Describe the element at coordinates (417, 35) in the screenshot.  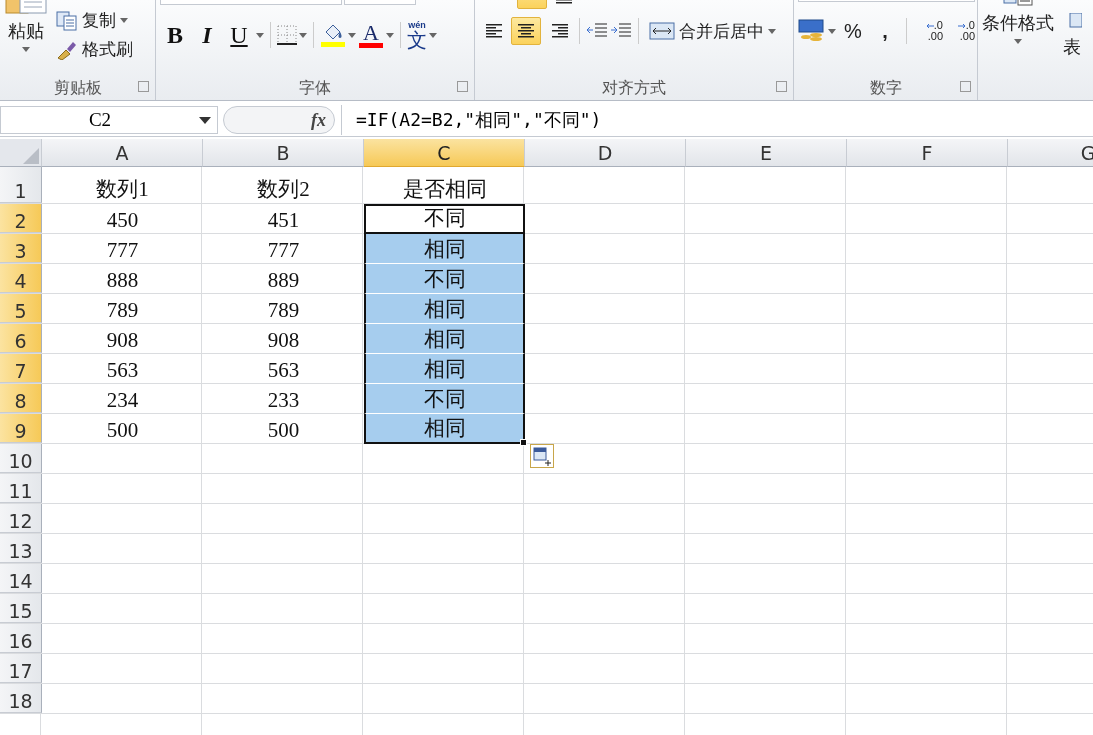
I see `phonetic-button: wén 文` at that location.